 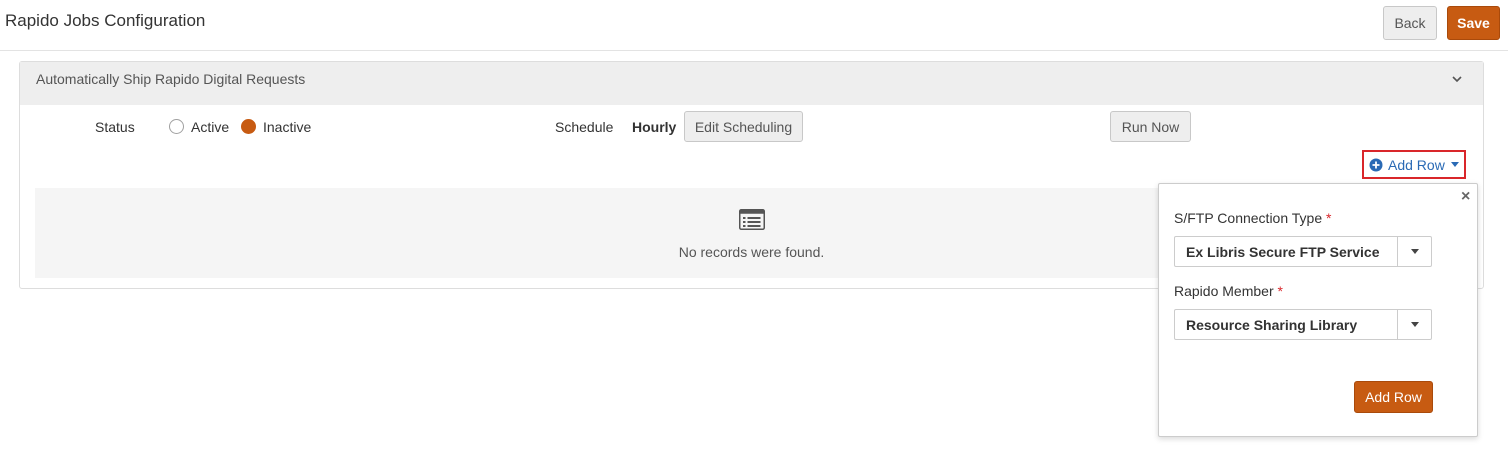 What do you see at coordinates (248, 126) in the screenshot?
I see `status-radio-inactive` at bounding box center [248, 126].